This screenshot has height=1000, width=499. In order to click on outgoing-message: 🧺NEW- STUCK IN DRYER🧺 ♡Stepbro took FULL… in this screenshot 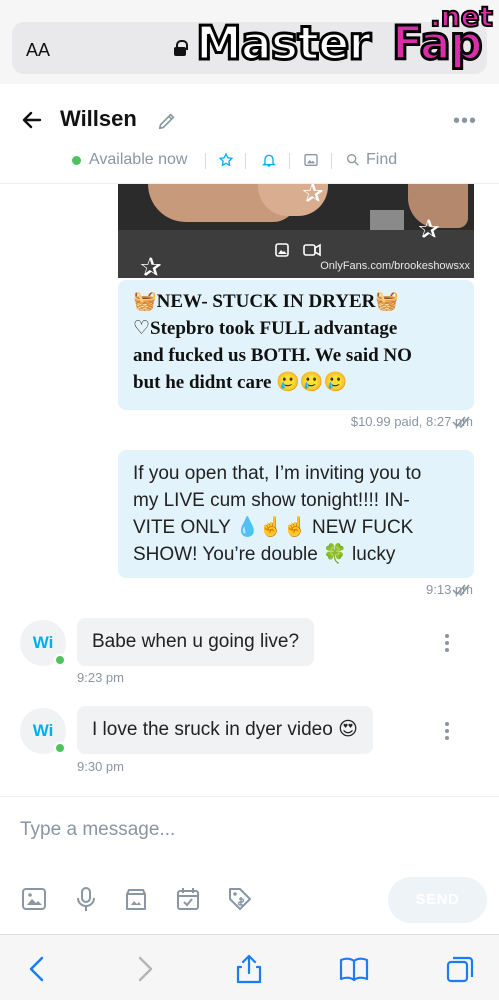, I will do `click(296, 345)`.